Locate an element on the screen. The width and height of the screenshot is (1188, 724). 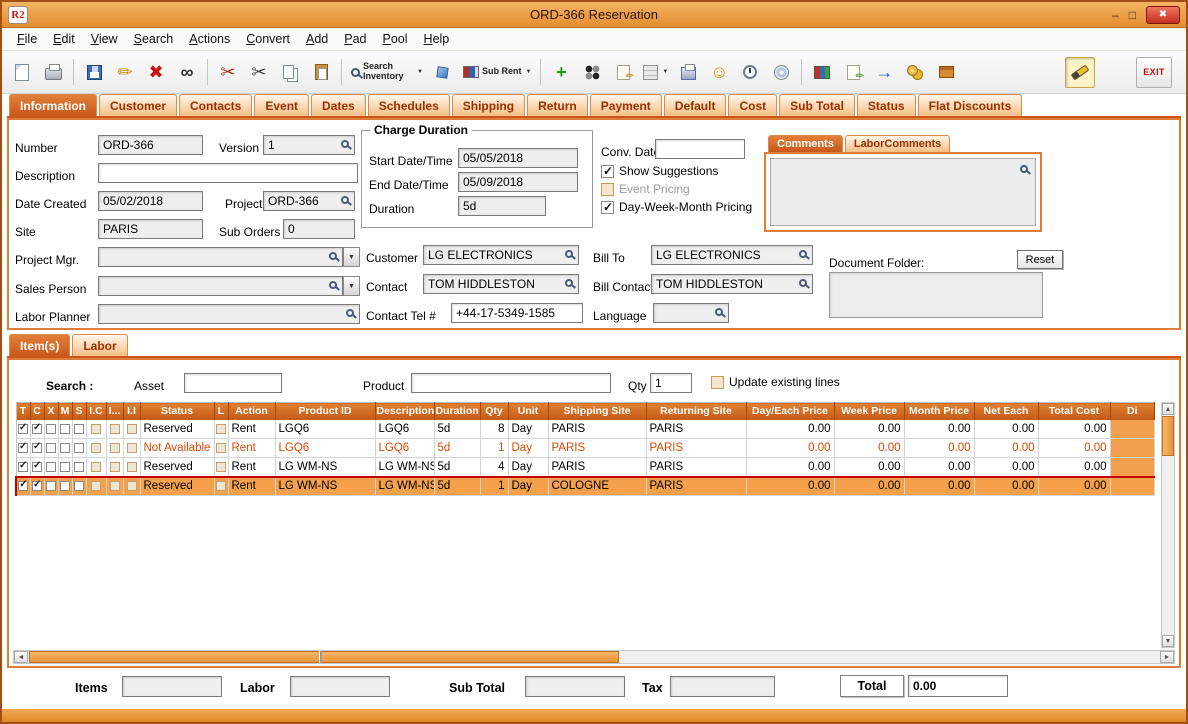
horizontal-scrollbar-thumb is located at coordinates (324, 657).